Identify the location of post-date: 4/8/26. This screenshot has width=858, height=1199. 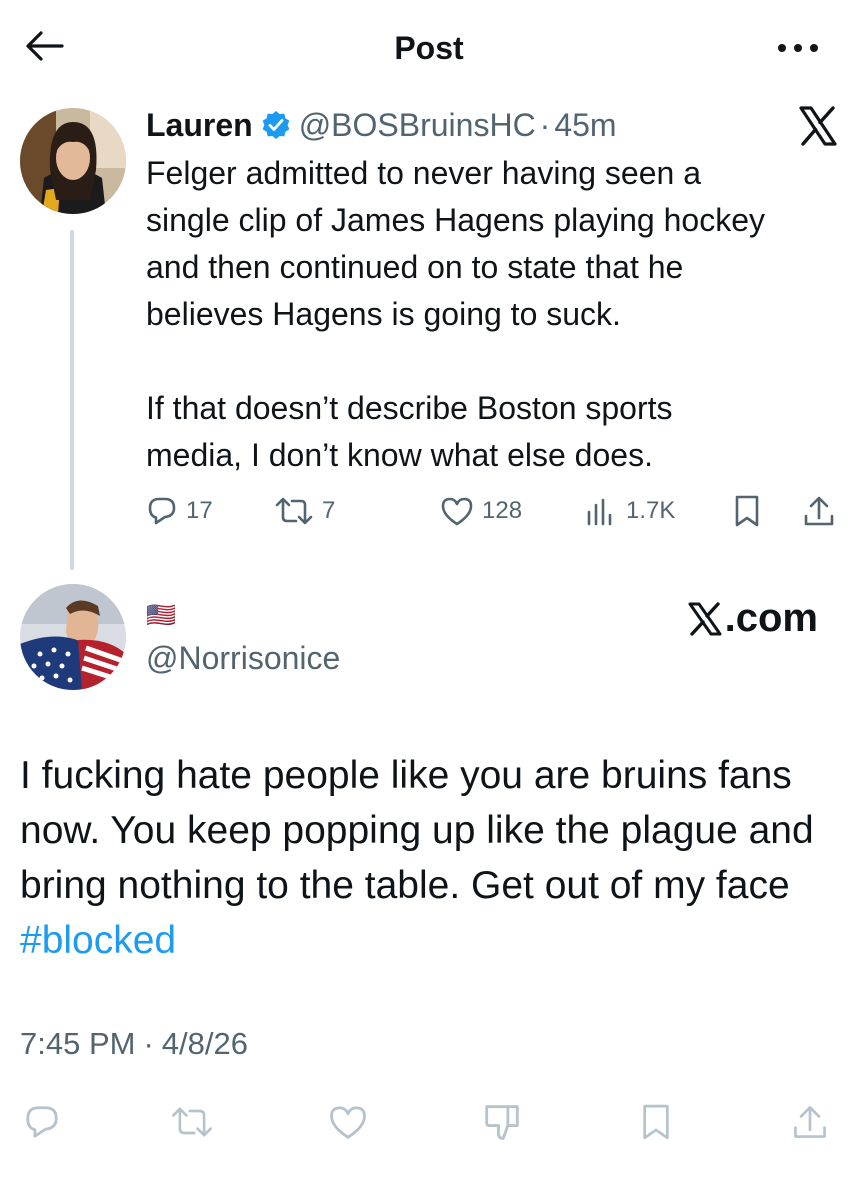
(205, 1044).